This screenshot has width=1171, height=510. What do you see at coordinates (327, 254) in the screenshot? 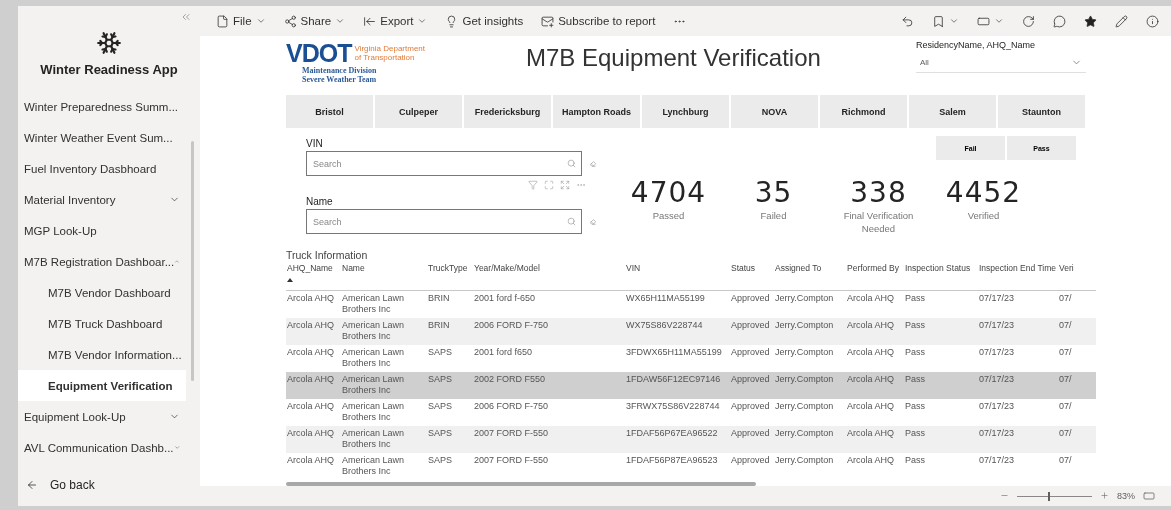
I see `table-title: Truck Information` at bounding box center [327, 254].